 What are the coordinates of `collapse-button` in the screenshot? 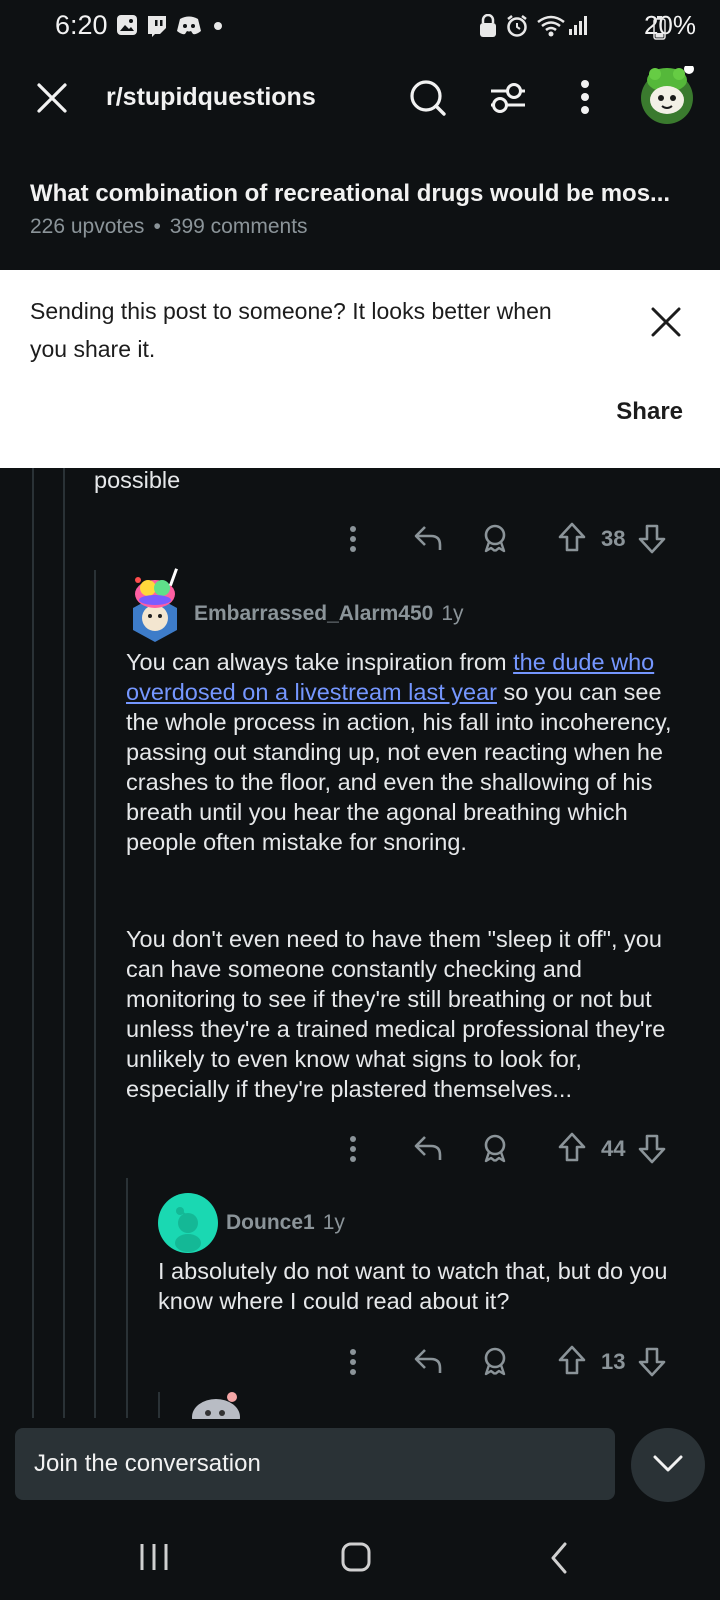 It's located at (668, 1465).